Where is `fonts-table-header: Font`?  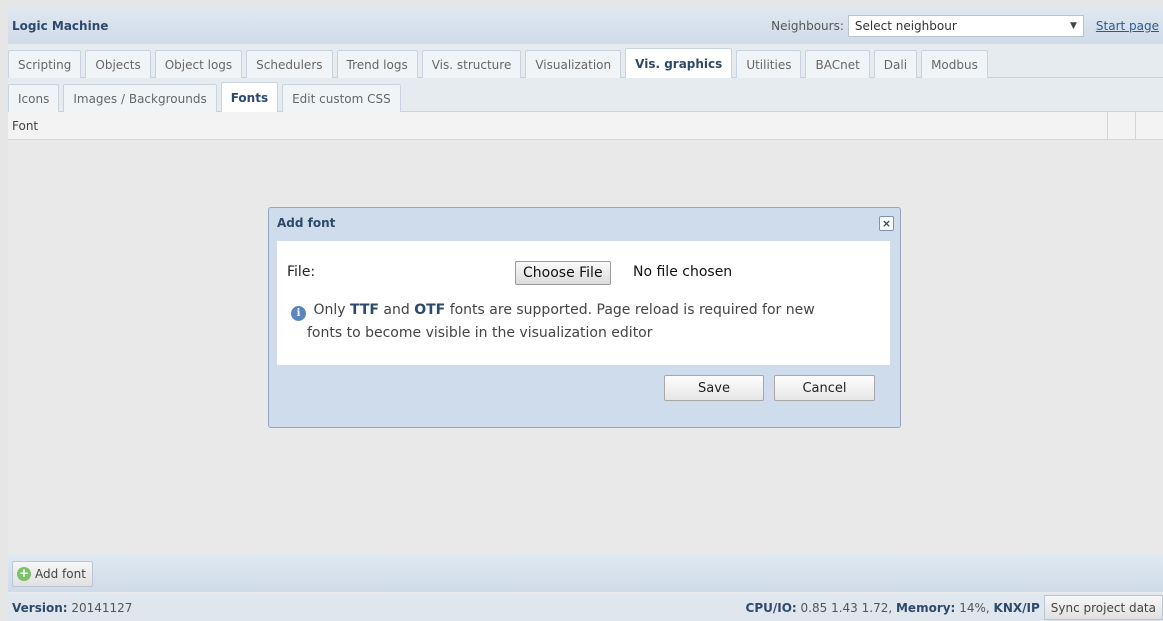
fonts-table-header: Font is located at coordinates (585, 126).